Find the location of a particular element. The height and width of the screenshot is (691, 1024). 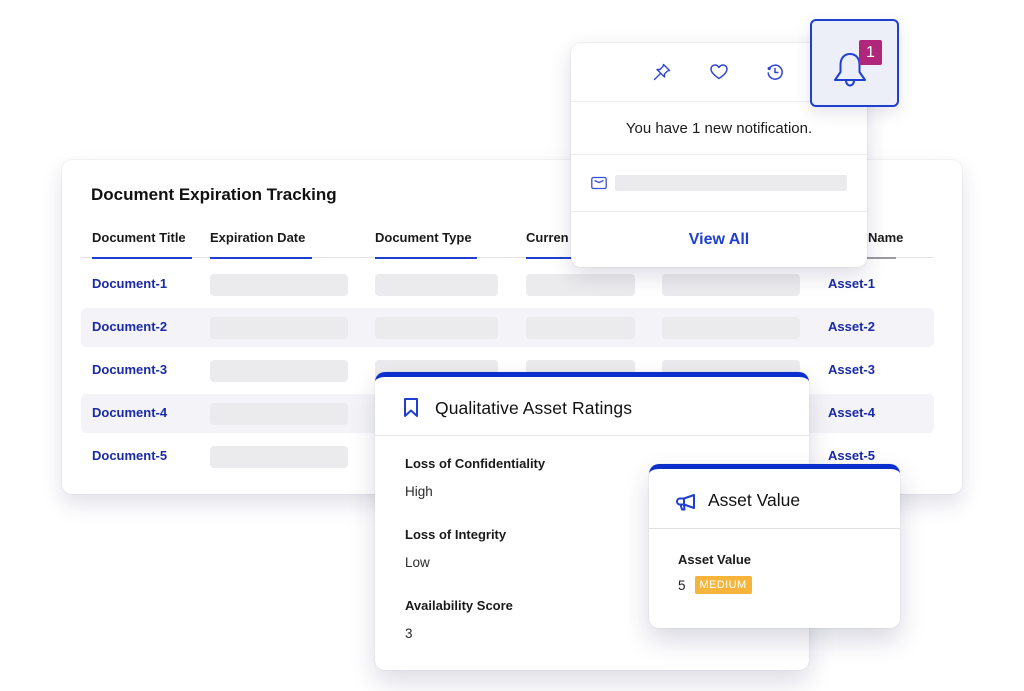

asset-link: Asset-2 is located at coordinates (851, 326).